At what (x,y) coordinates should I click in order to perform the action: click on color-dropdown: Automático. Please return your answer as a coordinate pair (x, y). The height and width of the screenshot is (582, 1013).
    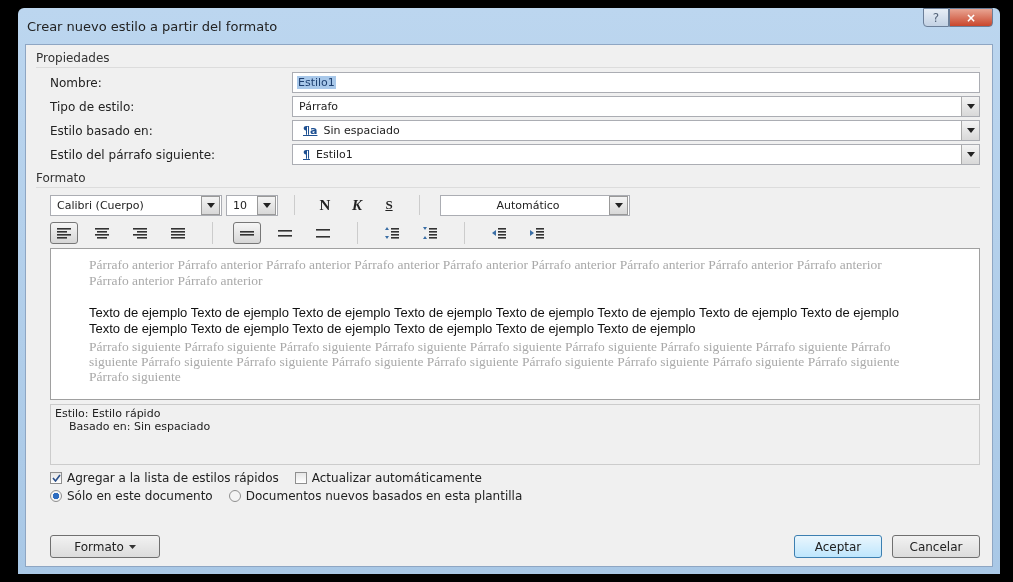
    Looking at the image, I should click on (535, 205).